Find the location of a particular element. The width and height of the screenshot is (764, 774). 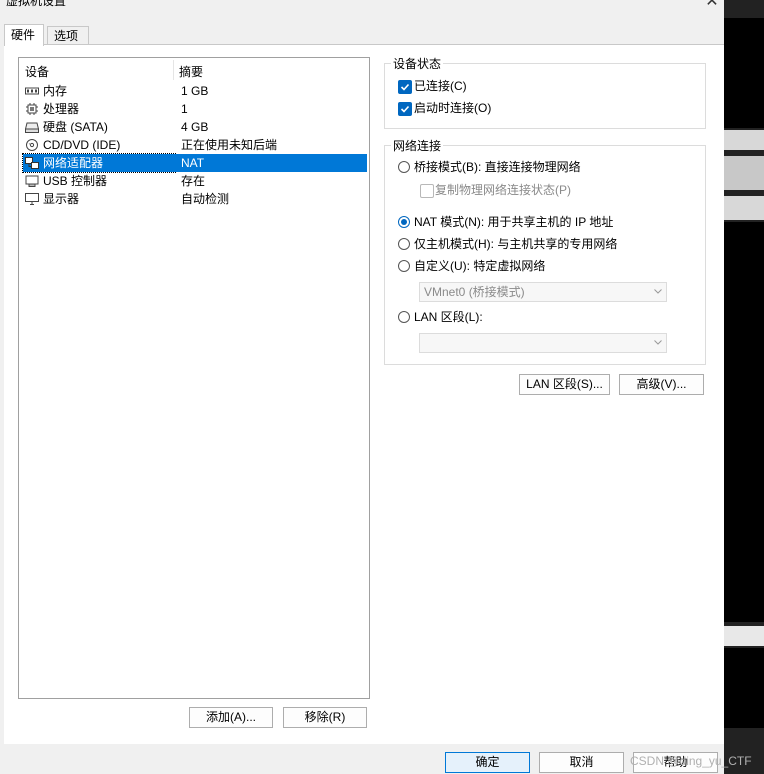

host-only-label: 仅主机模式(H): 与主机共享的专用网络 is located at coordinates (515, 244).